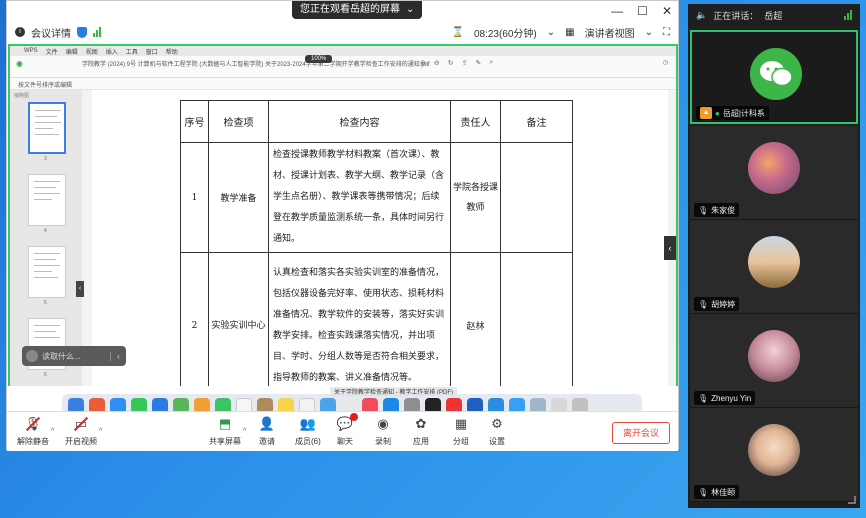 The width and height of the screenshot is (866, 518). What do you see at coordinates (33, 441) in the screenshot?
I see `unmute-label: 解除静音` at bounding box center [33, 441].